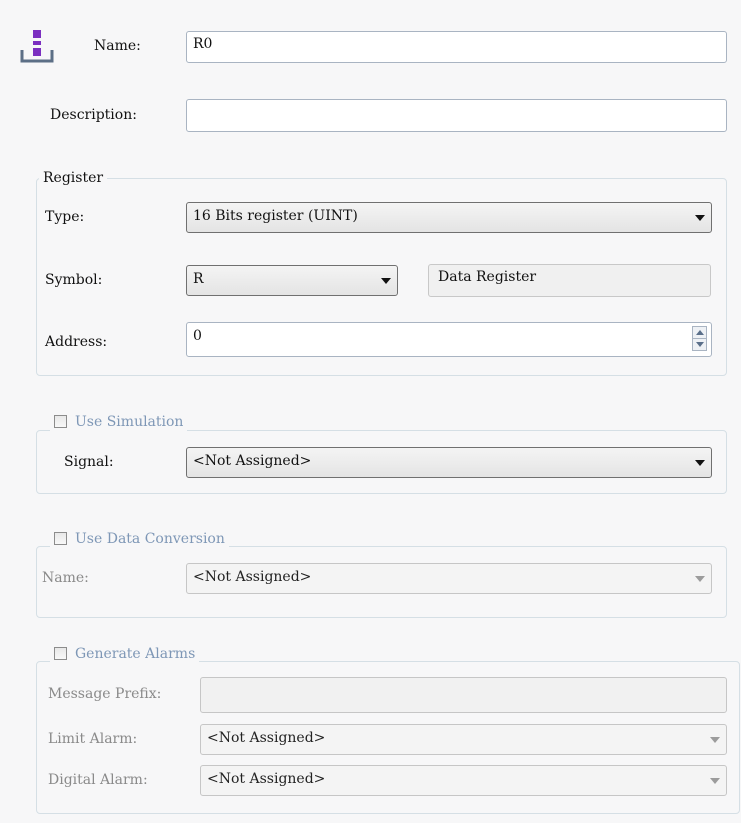 The width and height of the screenshot is (741, 823). I want to click on digital-alarm-select-value: <Not Assigned>, so click(266, 779).